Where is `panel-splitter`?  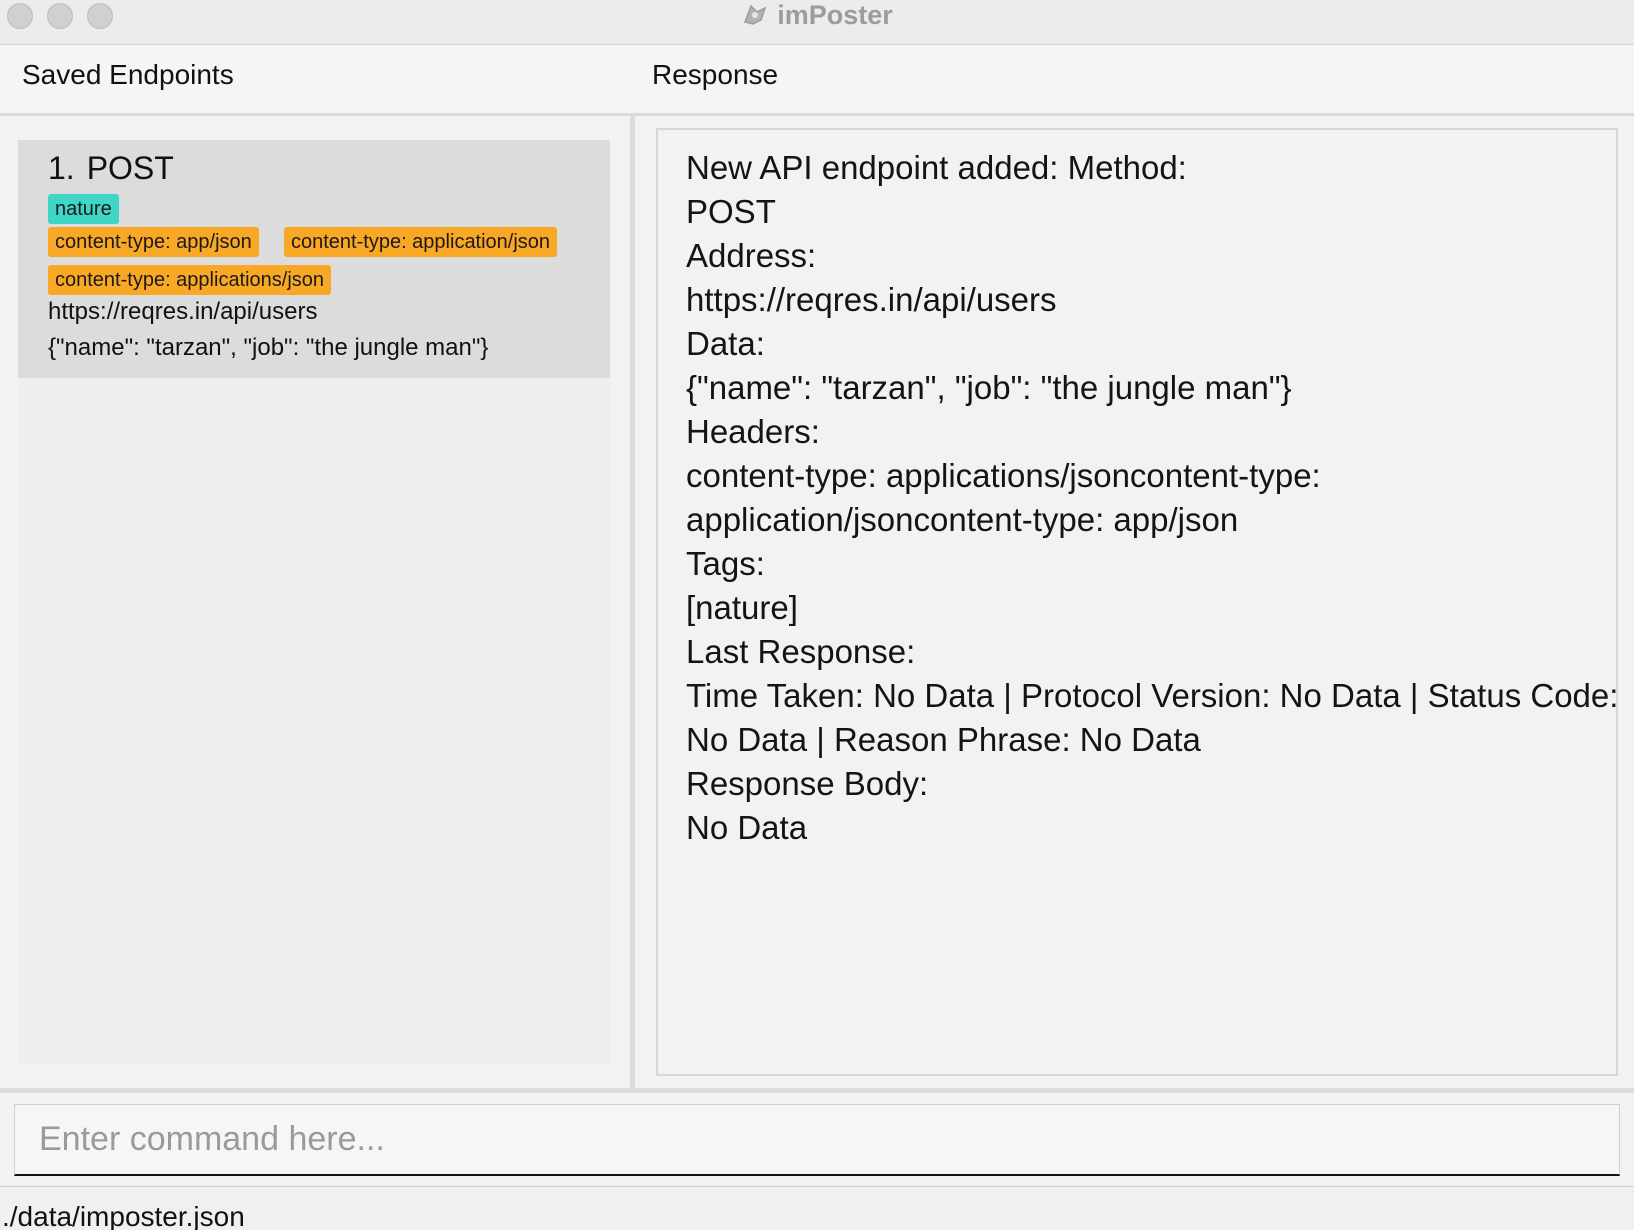 panel-splitter is located at coordinates (632, 602).